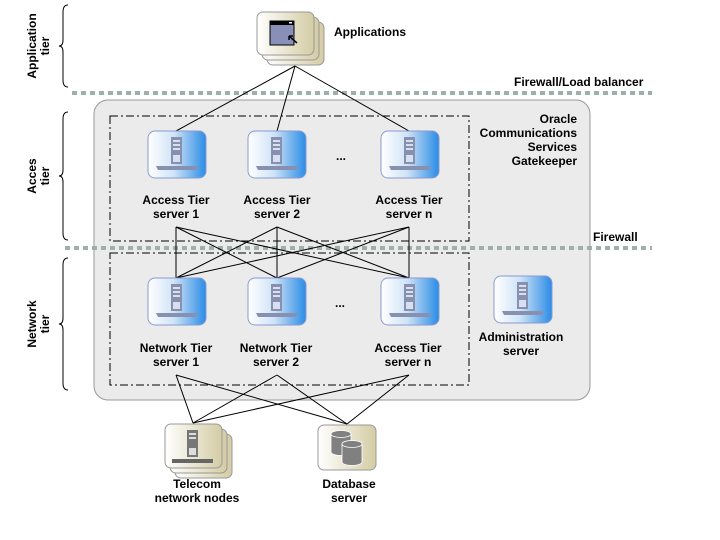 The width and height of the screenshot is (720, 540). Describe the element at coordinates (45, 175) in the screenshot. I see `access-tier-label-2: tier` at that location.